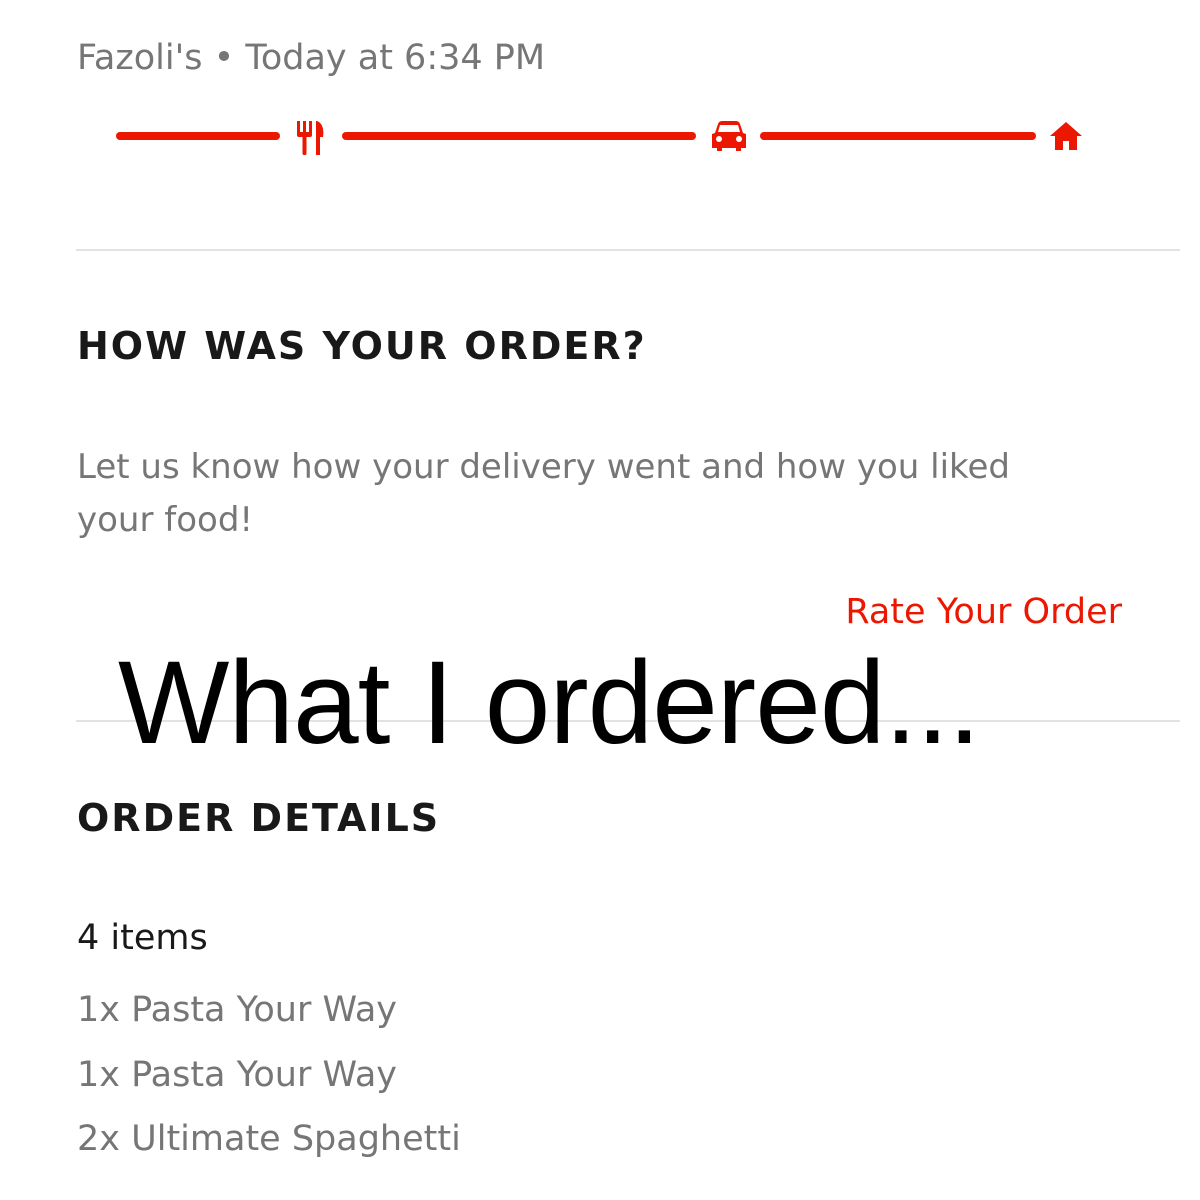  What do you see at coordinates (259, 818) in the screenshot?
I see `order-details-heading: ORDER DETAILS` at bounding box center [259, 818].